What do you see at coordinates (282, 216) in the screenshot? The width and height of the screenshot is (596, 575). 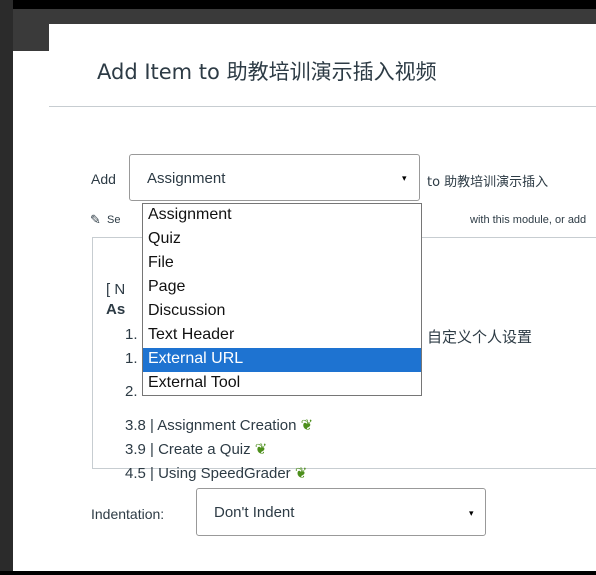 I see `option-assignment: Assignment` at bounding box center [282, 216].